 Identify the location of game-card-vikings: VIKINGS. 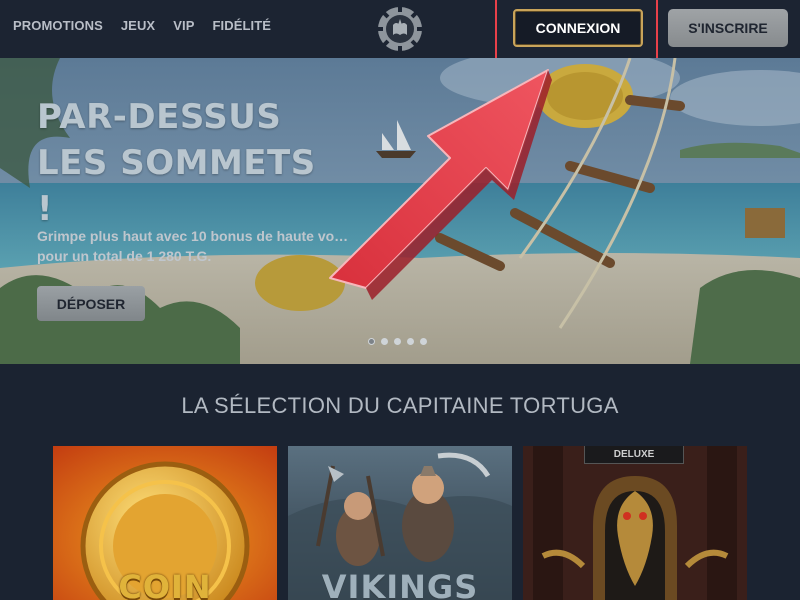
(400, 523).